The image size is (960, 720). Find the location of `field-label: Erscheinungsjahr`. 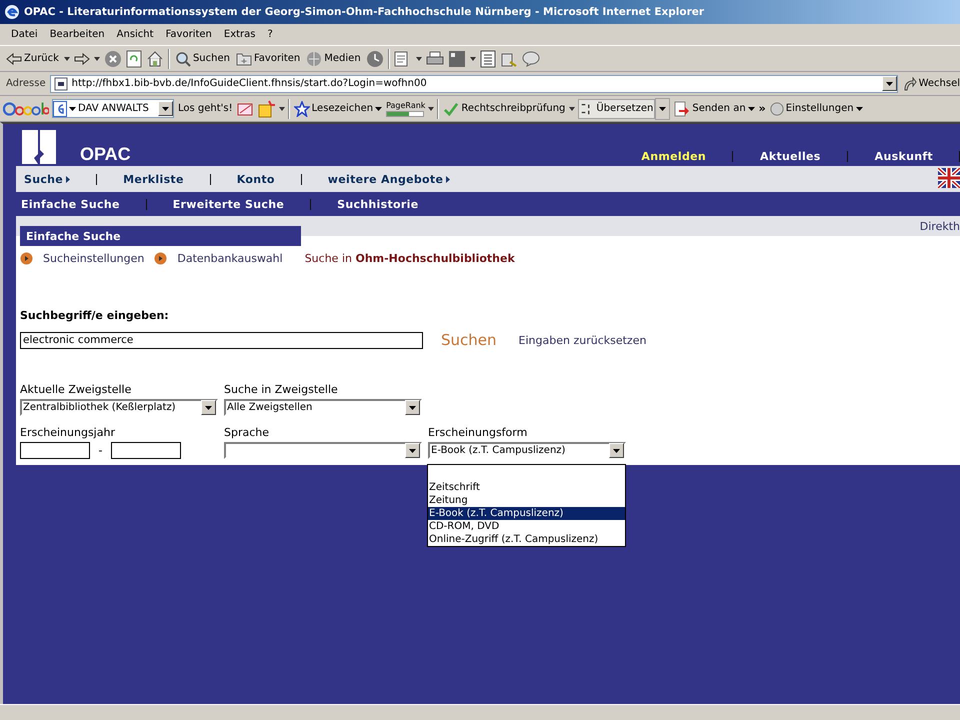

field-label: Erscheinungsjahr is located at coordinates (68, 432).